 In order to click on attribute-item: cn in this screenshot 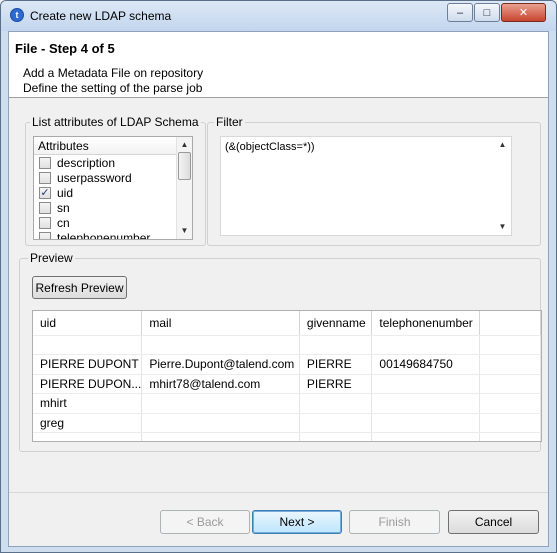, I will do `click(105, 223)`.